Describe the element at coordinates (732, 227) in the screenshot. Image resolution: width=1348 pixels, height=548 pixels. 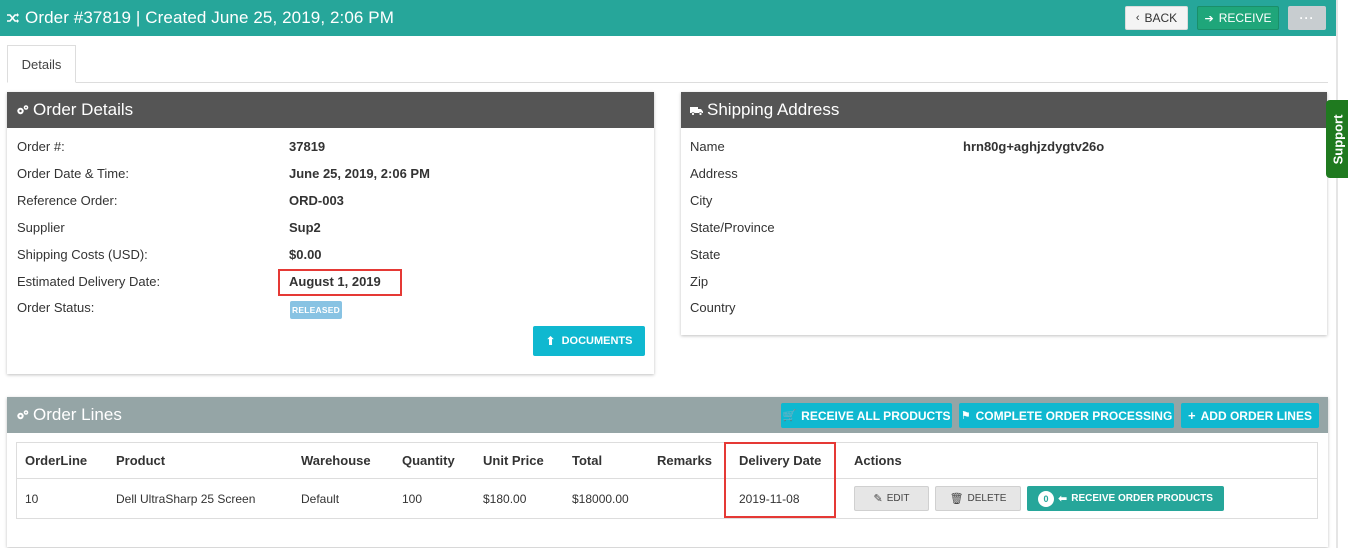
I see `shipping-state-province-label: State/Province` at that location.